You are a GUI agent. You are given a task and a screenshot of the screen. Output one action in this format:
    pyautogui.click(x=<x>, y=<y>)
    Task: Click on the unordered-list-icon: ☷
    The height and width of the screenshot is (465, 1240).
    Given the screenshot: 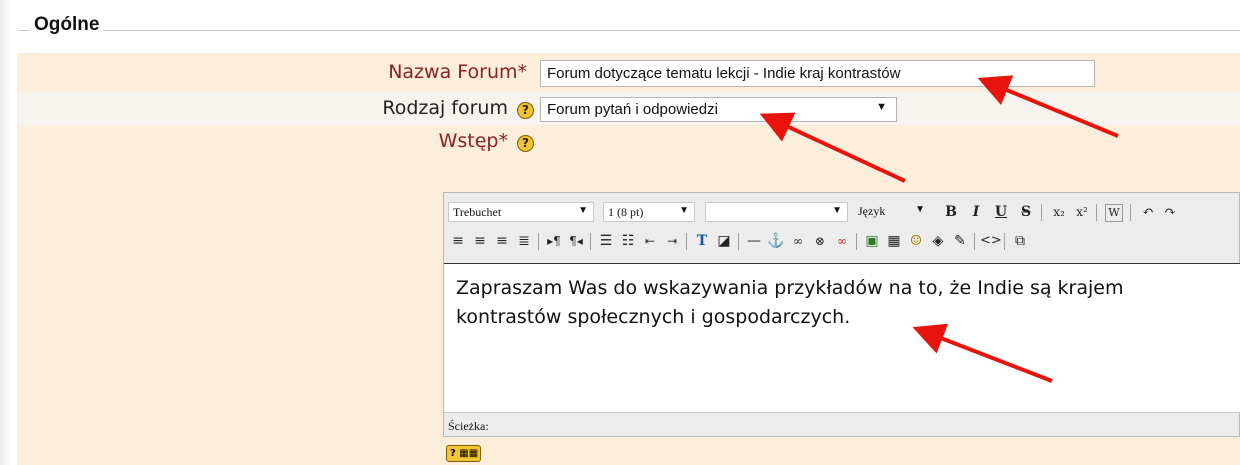 What is the action you would take?
    pyautogui.click(x=628, y=241)
    